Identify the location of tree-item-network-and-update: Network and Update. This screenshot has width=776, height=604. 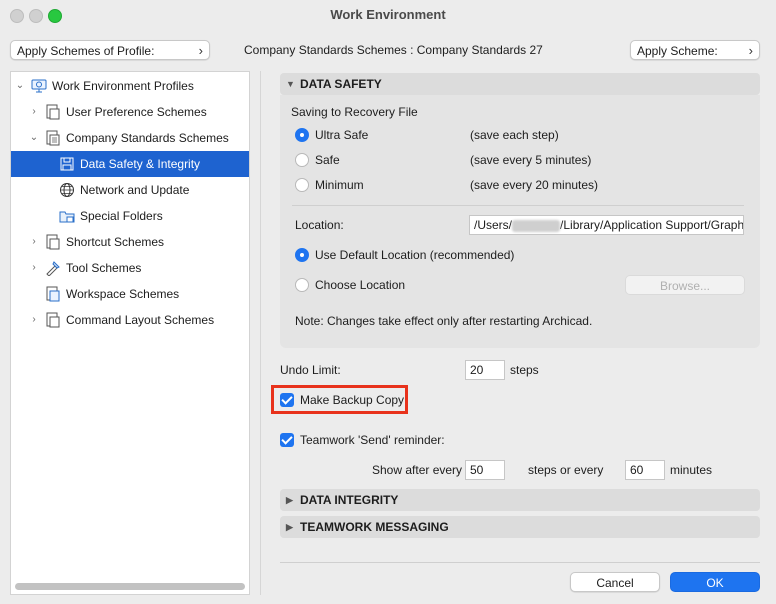
(130, 190).